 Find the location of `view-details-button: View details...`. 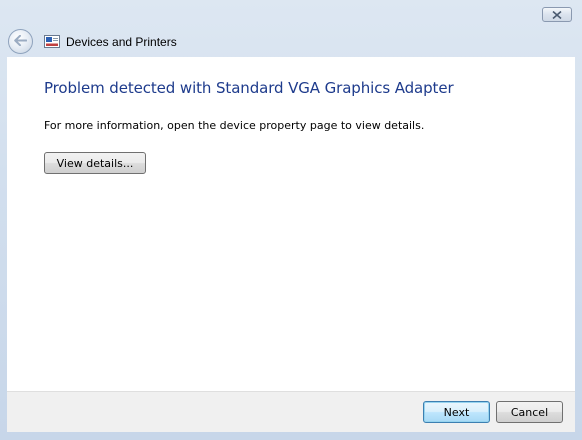

view-details-button: View details... is located at coordinates (95, 163).